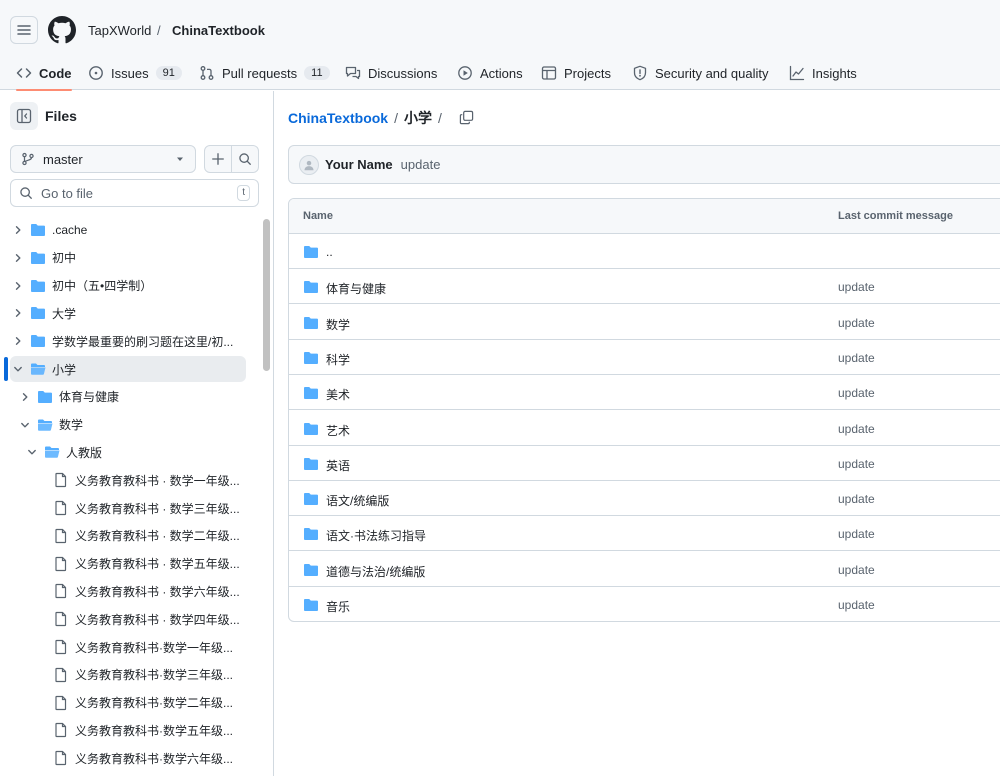 Image resolution: width=1000 pixels, height=776 pixels. I want to click on commit-message: update, so click(421, 164).